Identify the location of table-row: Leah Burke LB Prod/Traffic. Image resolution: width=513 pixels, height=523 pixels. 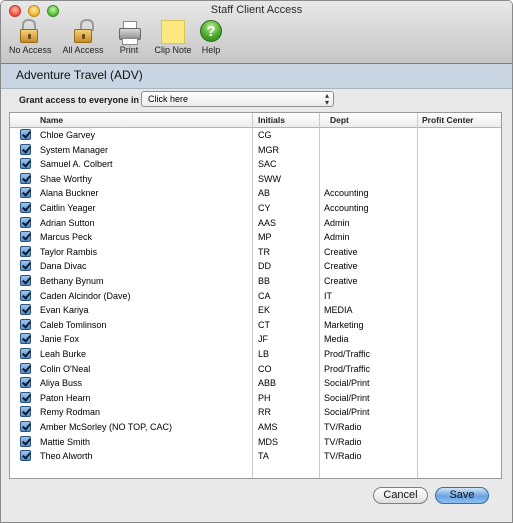
(255, 354).